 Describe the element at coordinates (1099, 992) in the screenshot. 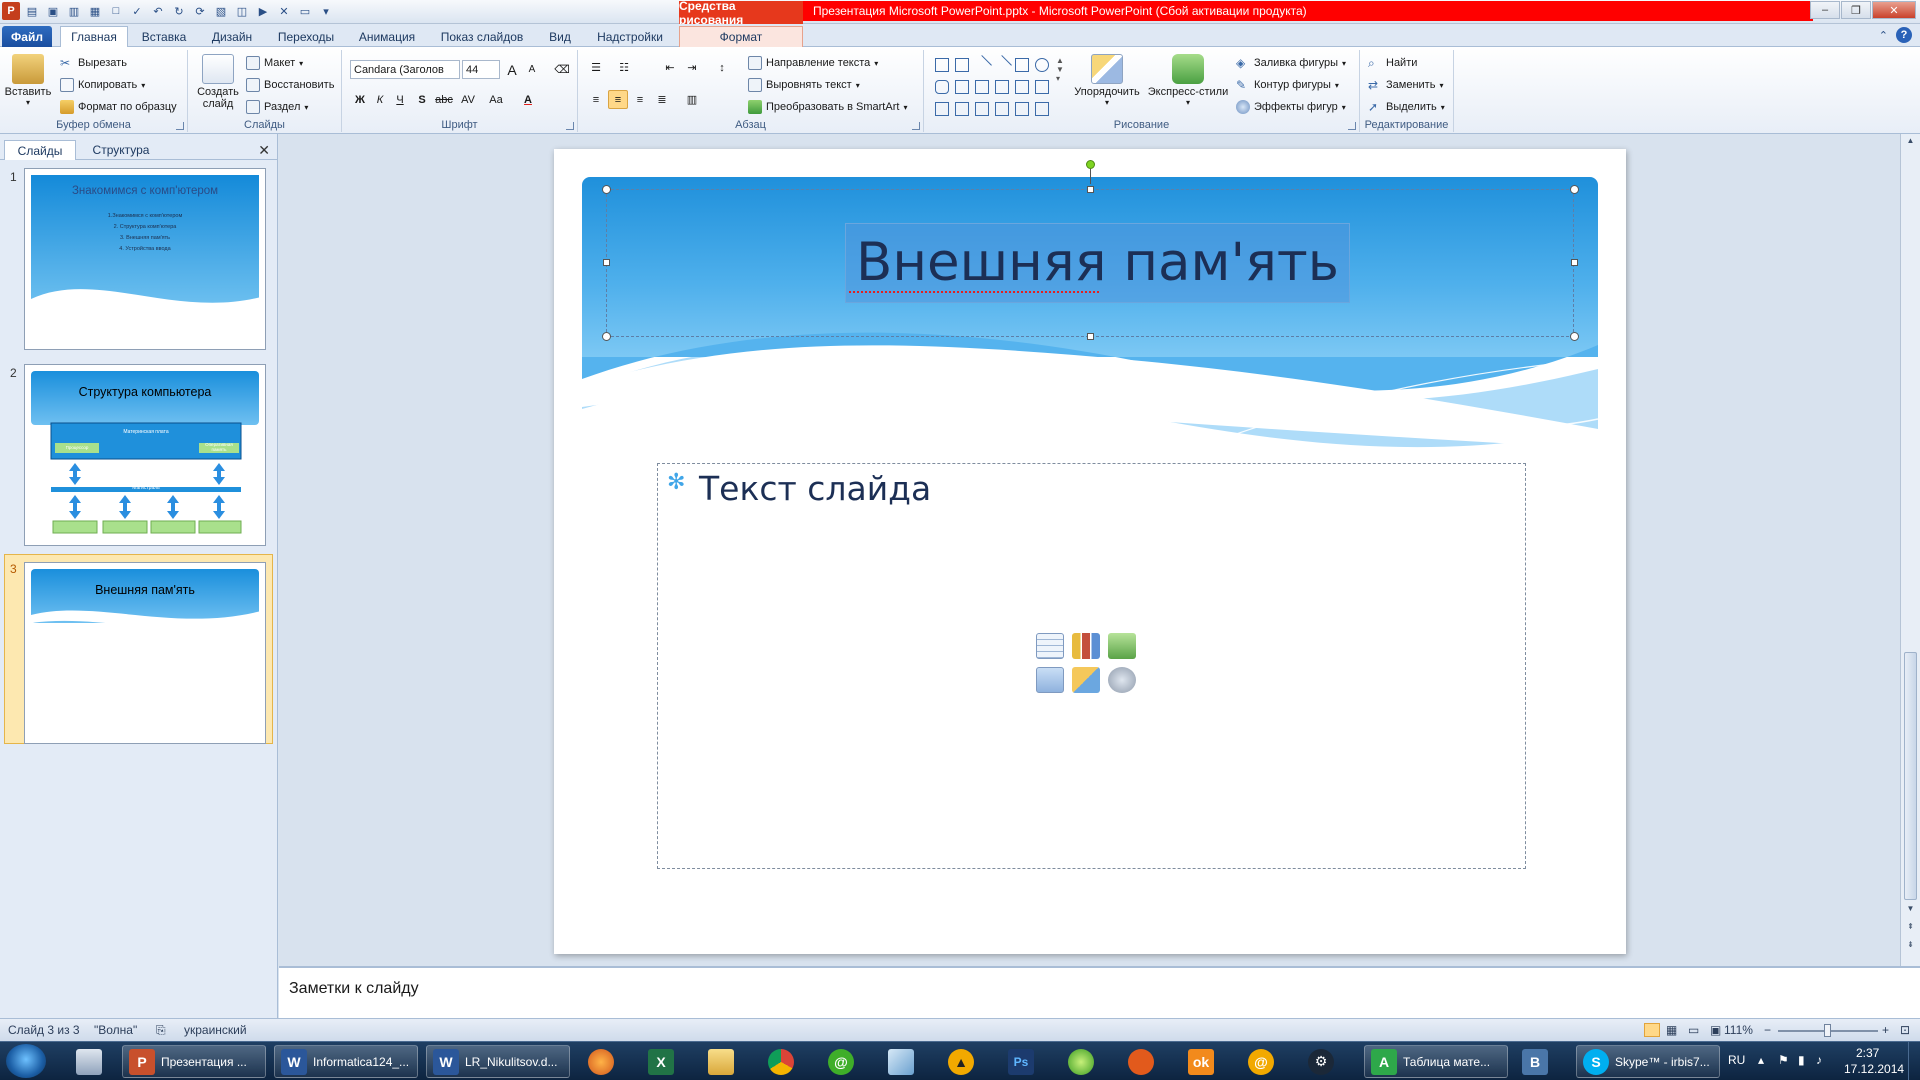

I see `notes-pane: Заметки к слайду` at that location.